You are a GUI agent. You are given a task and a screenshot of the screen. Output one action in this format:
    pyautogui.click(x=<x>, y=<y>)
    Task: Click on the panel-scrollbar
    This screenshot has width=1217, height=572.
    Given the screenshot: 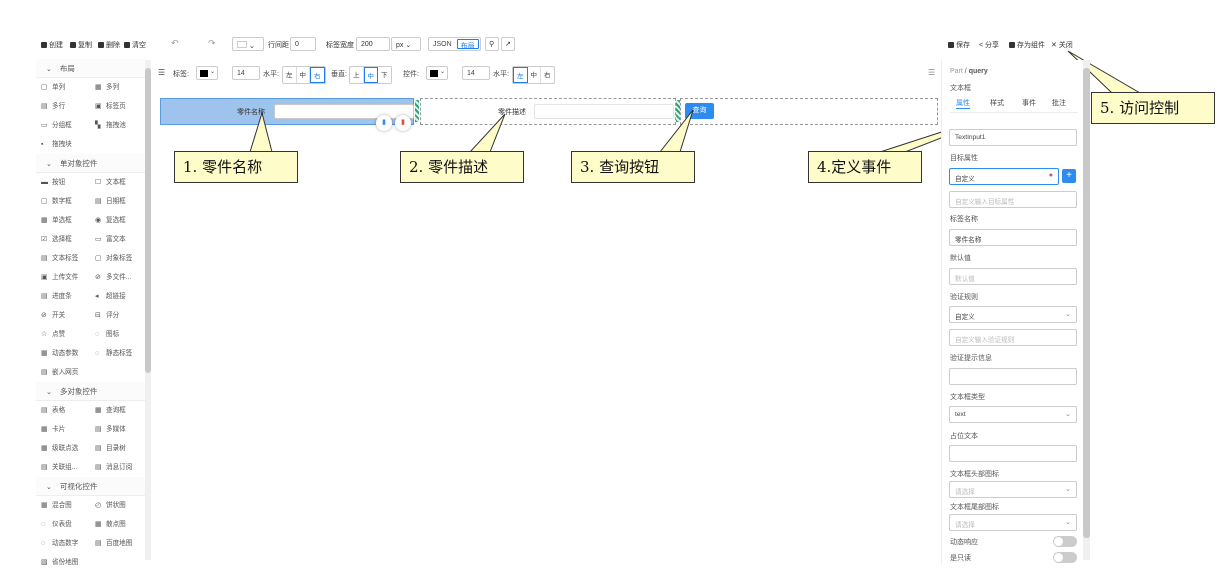 What is the action you would take?
    pyautogui.click(x=1086, y=310)
    